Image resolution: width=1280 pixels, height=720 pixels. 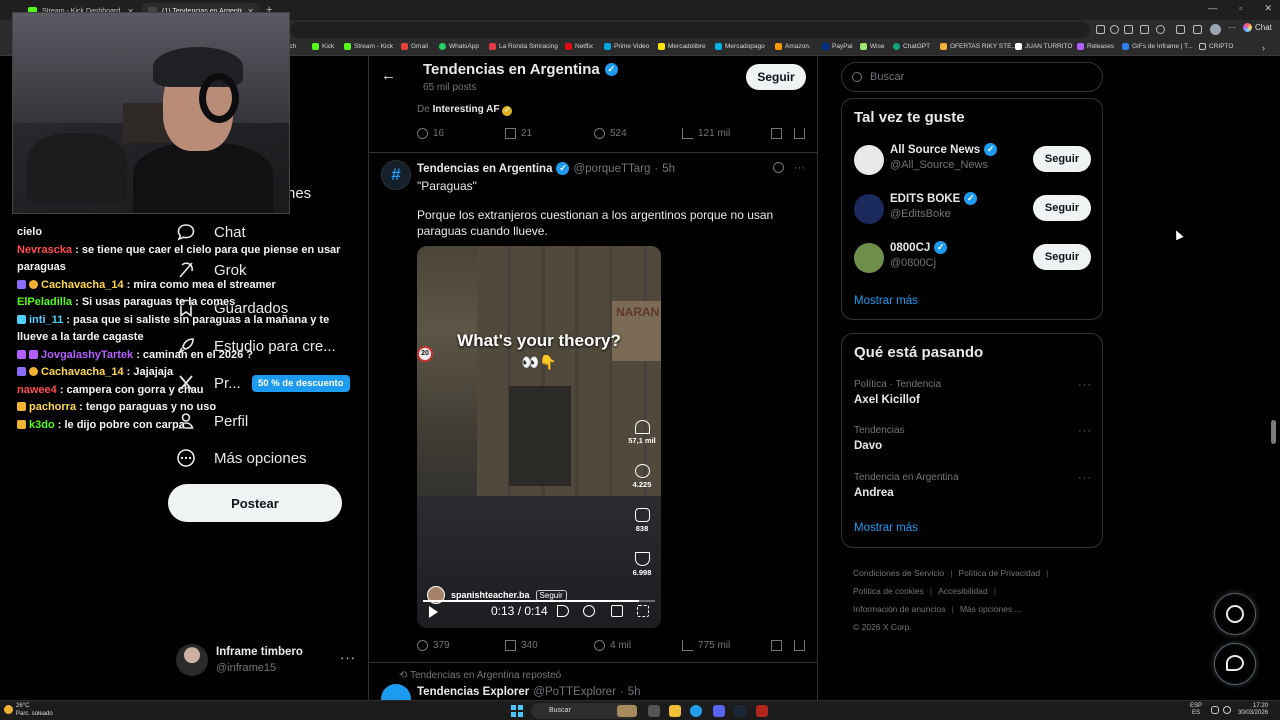 I want to click on bookmark-item: Wise, so click(x=872, y=46).